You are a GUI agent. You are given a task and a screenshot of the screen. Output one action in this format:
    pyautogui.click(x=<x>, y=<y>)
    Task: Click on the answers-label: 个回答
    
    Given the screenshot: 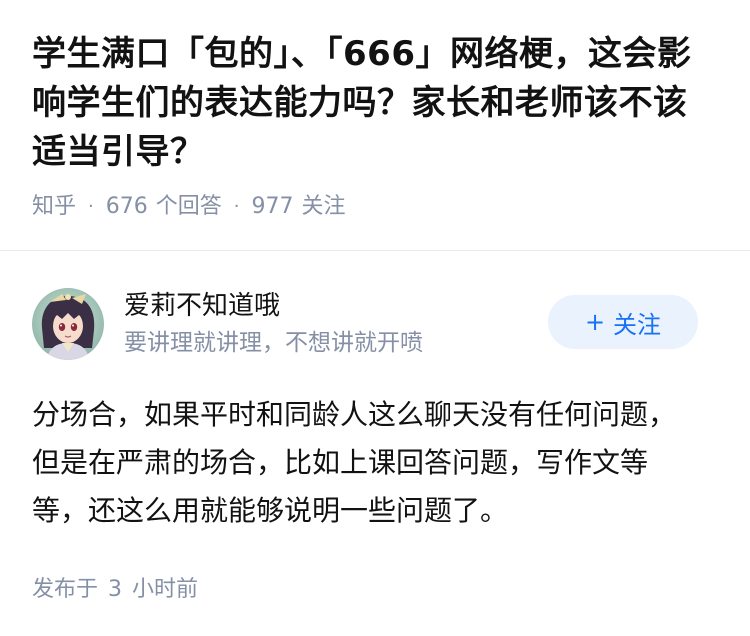 What is the action you would take?
    pyautogui.click(x=189, y=207)
    